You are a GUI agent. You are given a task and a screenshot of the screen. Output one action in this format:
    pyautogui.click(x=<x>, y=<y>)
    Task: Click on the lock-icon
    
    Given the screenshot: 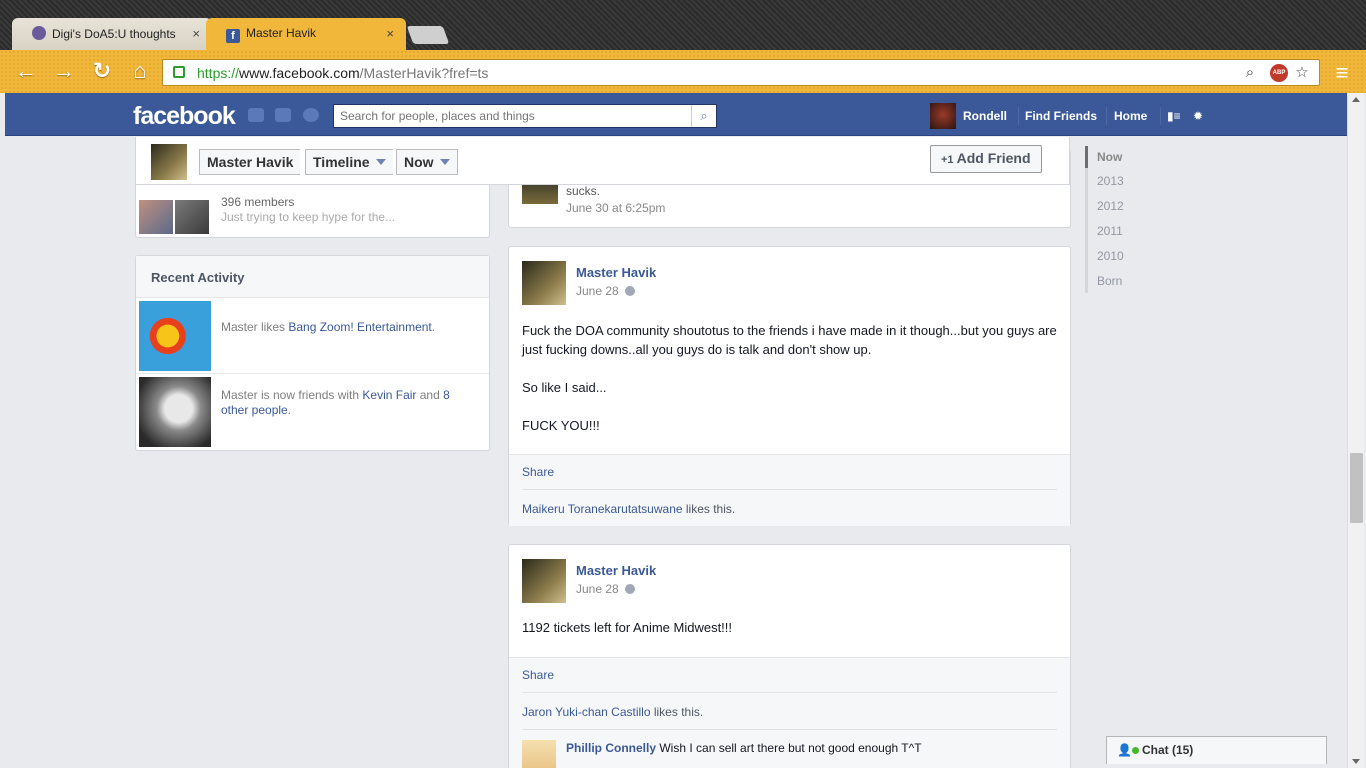 What is the action you would take?
    pyautogui.click(x=179, y=72)
    